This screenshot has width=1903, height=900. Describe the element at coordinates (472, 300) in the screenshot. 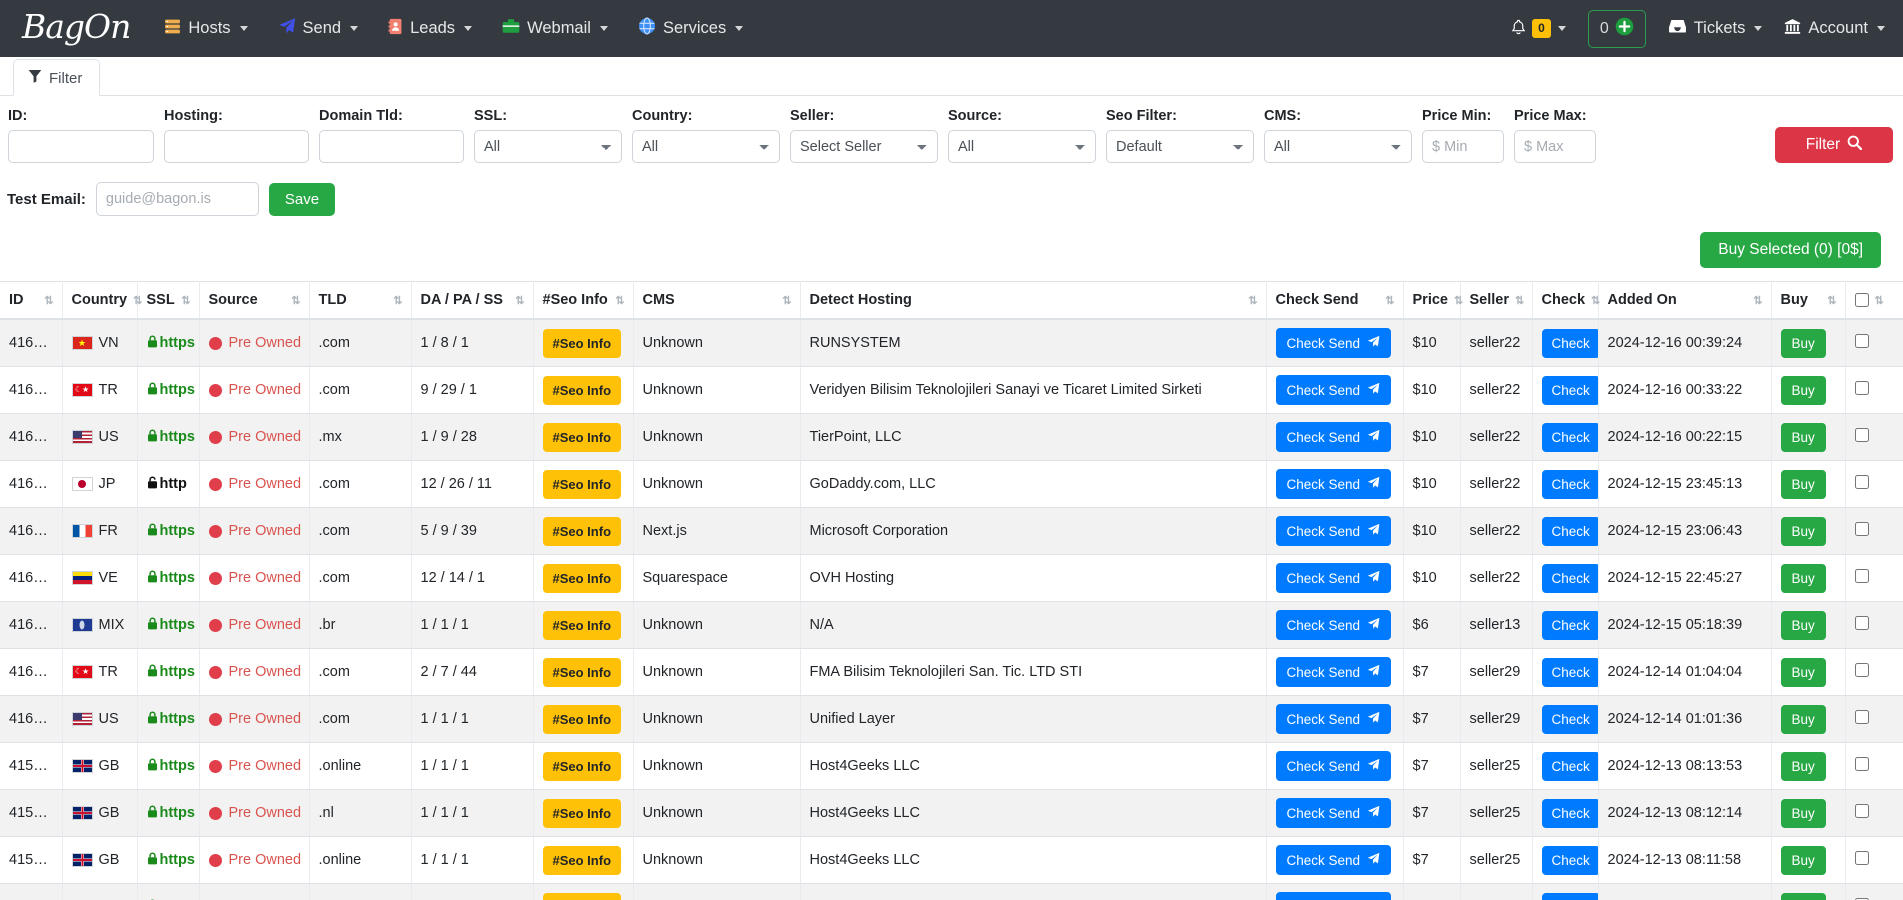

I see `col-da-pa-ss: DA / PA / SS ⇅` at that location.